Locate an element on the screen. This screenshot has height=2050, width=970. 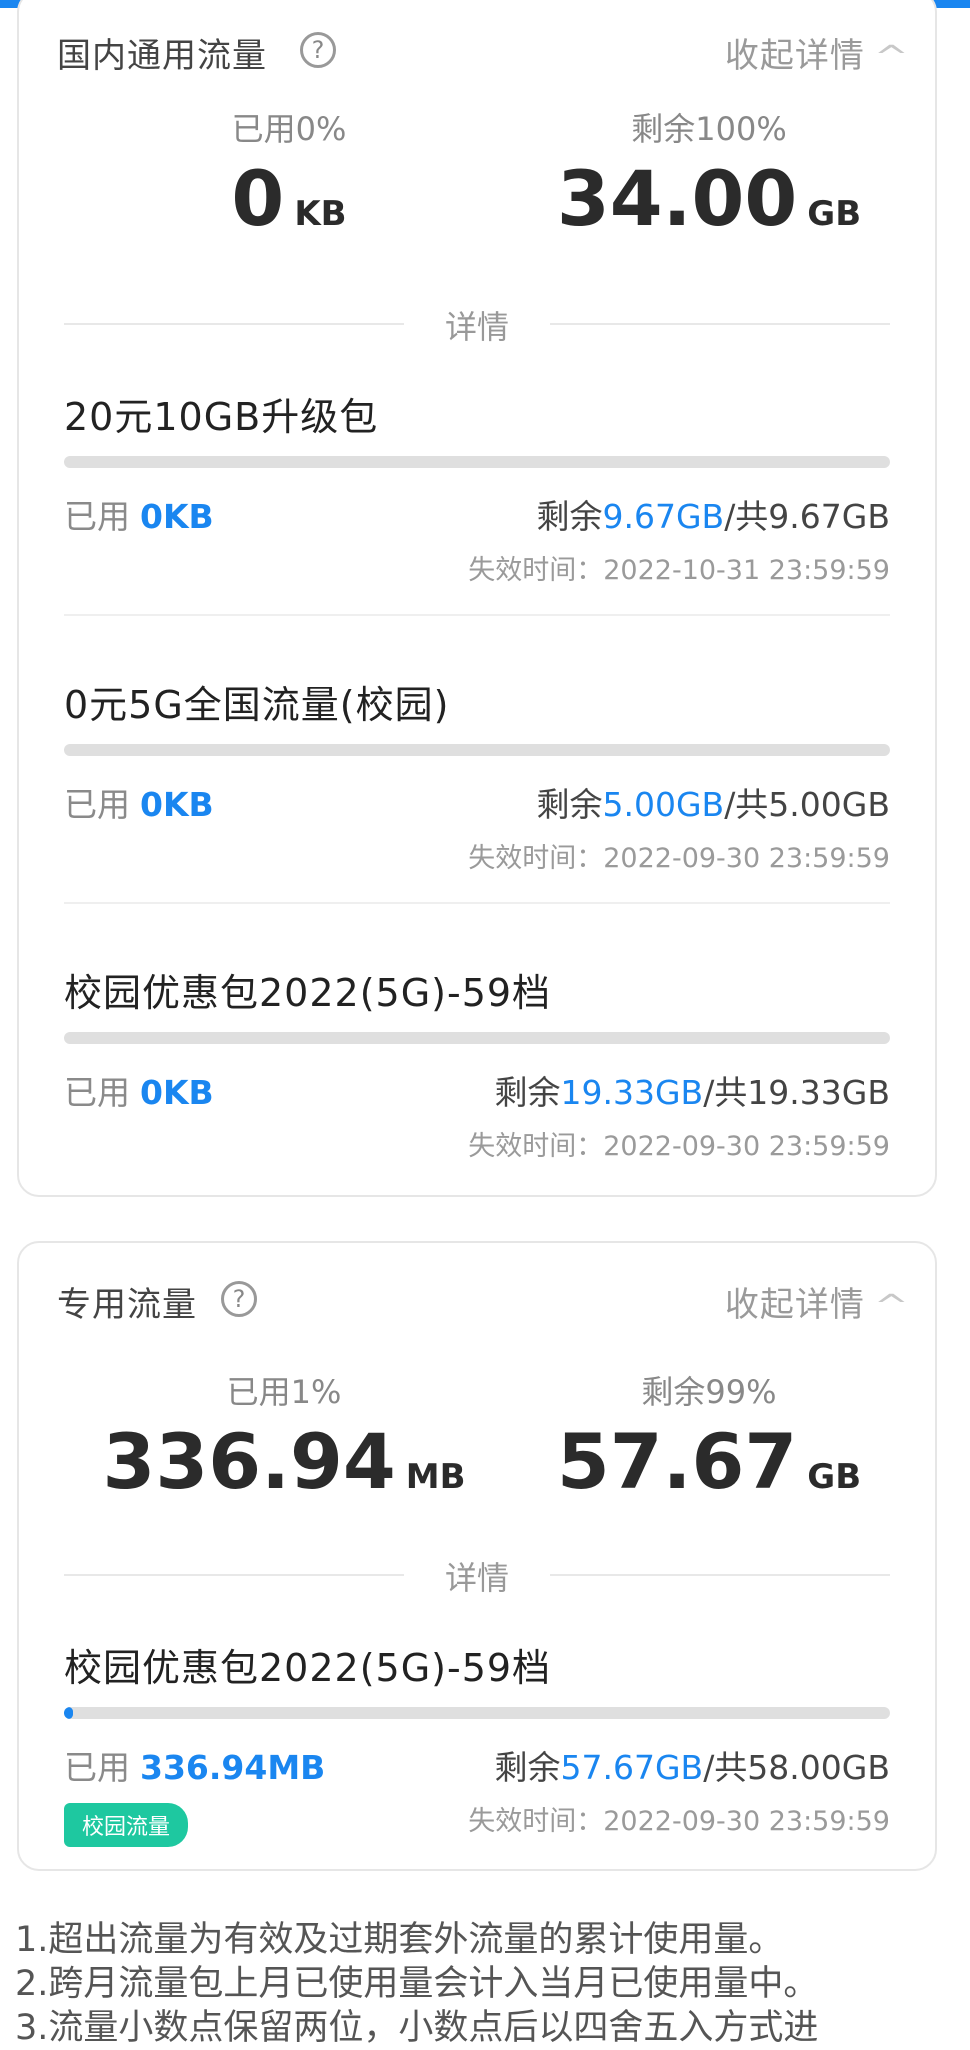
remain-percent-label: 剩余100% is located at coordinates (709, 129).